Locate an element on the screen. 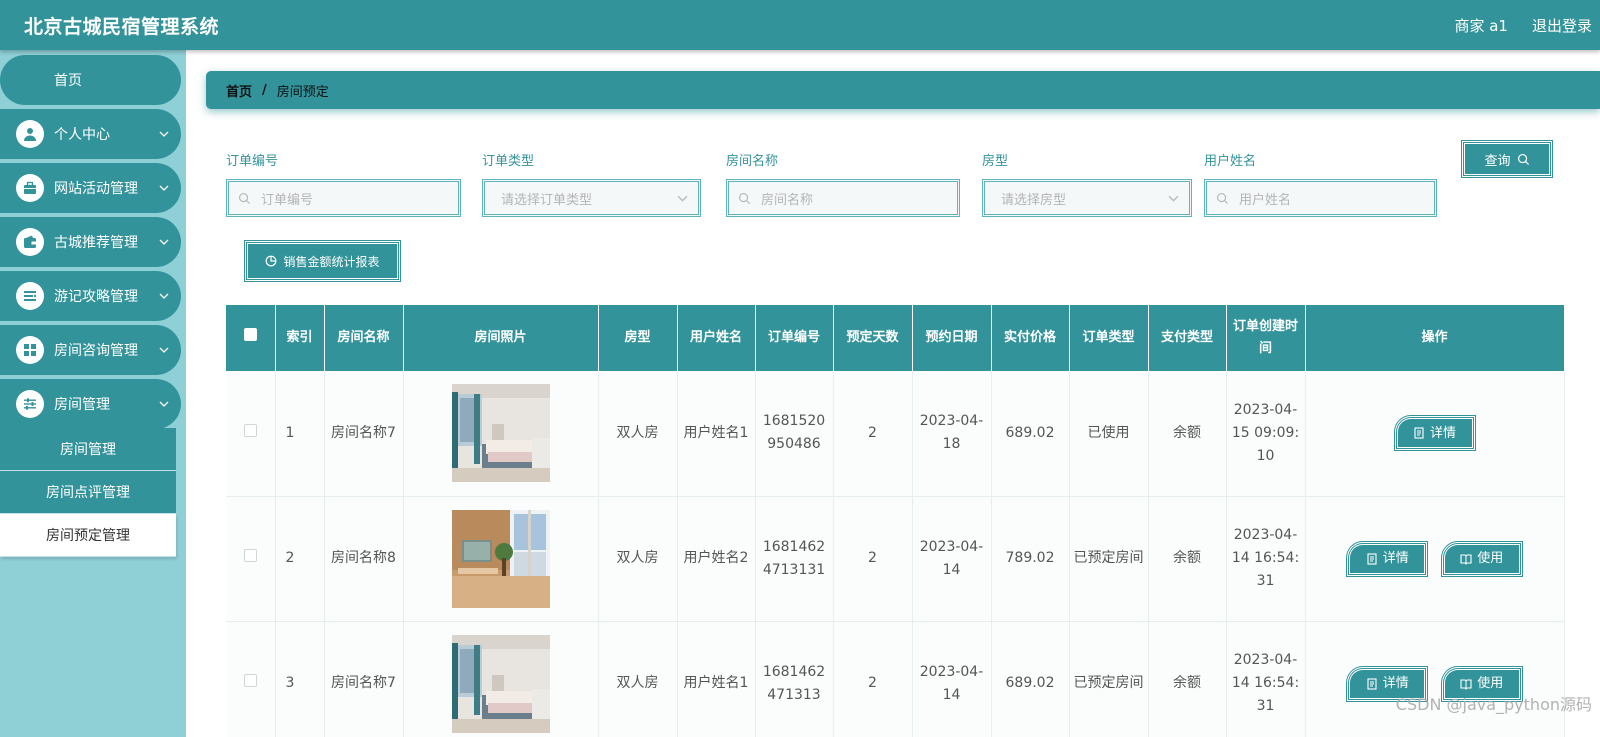  grid-icon is located at coordinates (30, 350).